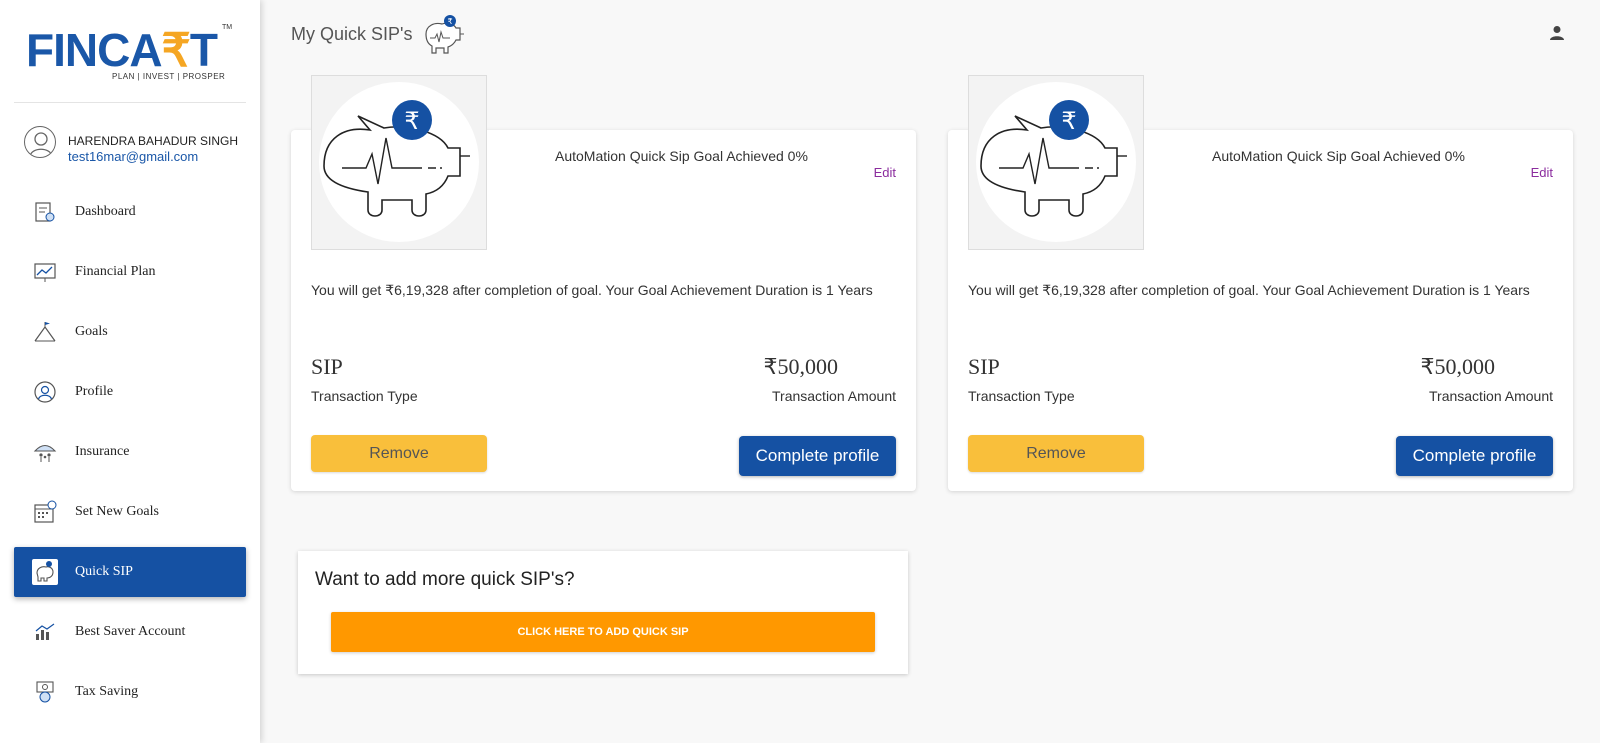  Describe the element at coordinates (153, 141) in the screenshot. I see `user-name: HARENDRA BAHADUR SINGH` at that location.